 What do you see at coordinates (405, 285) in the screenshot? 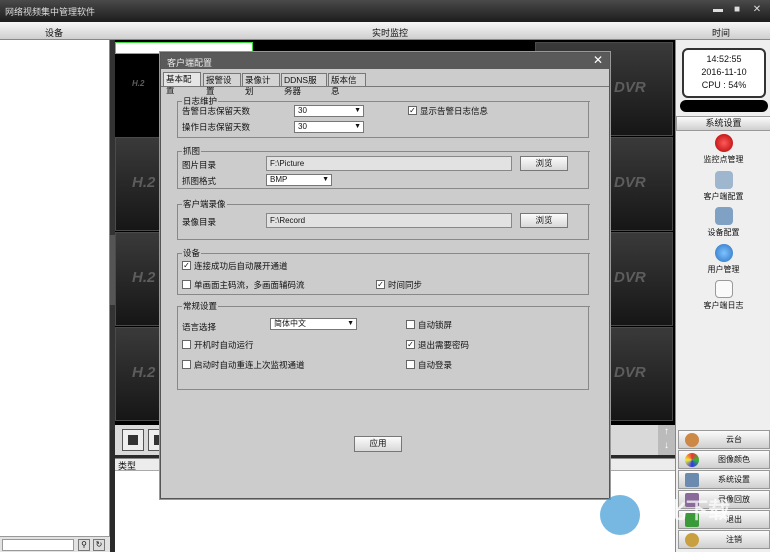
I see `time-sync-label: 时间同步` at bounding box center [405, 285].